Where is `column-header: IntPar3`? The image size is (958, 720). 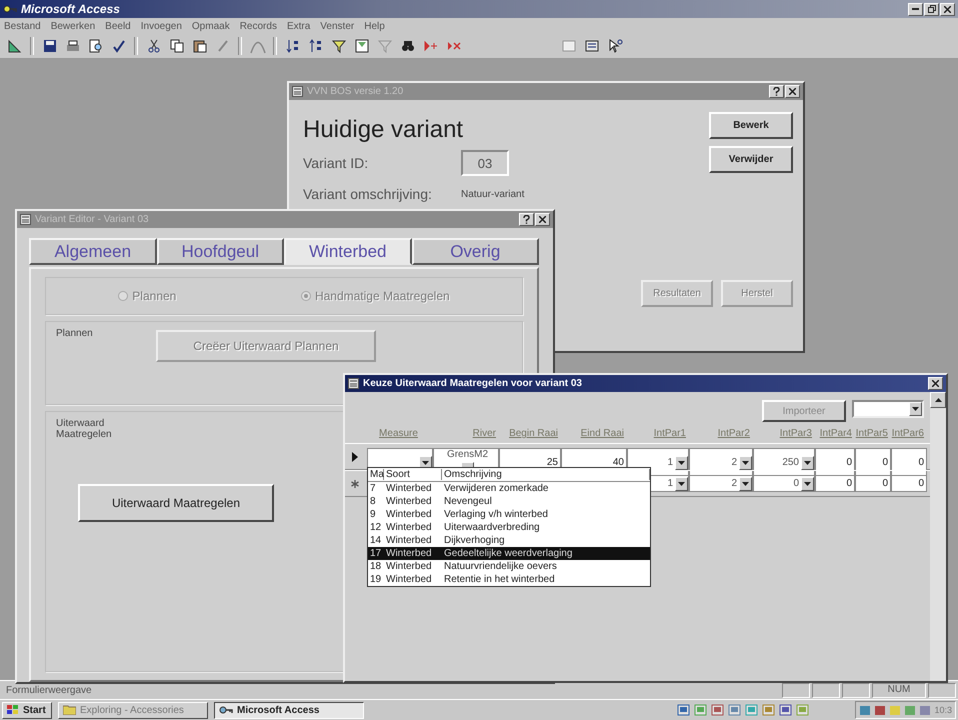
column-header: IntPar3 is located at coordinates (795, 433).